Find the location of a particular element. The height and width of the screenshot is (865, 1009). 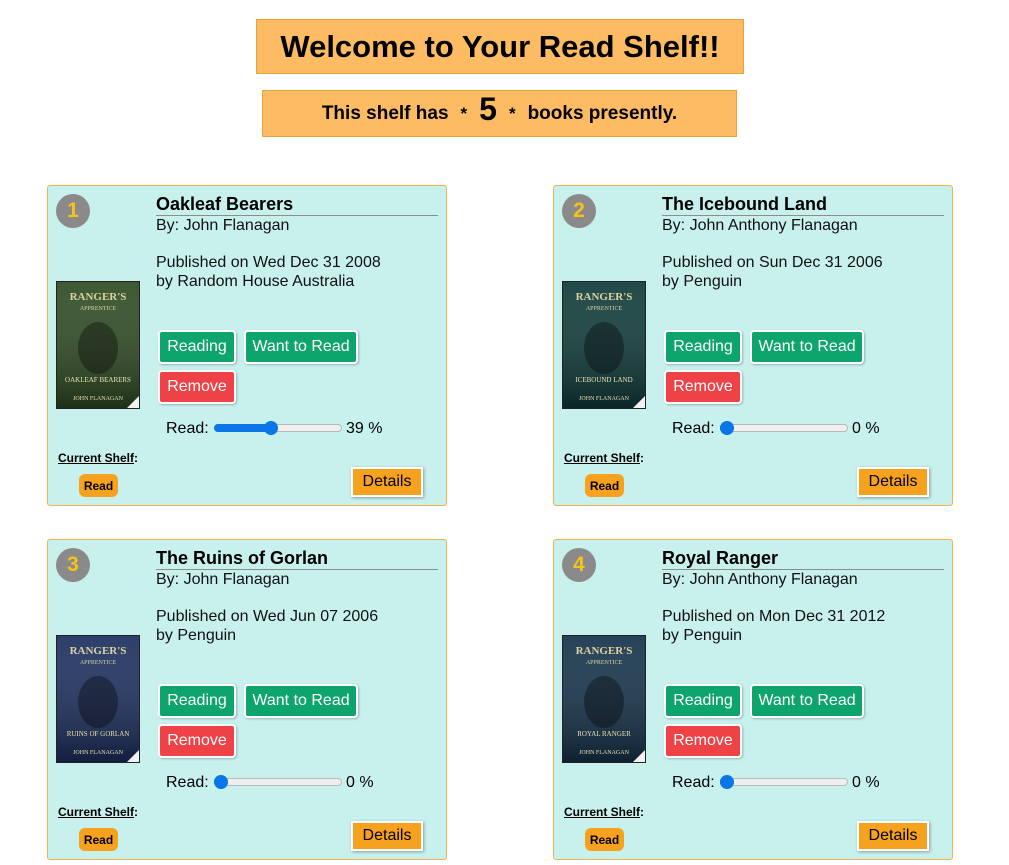

shelf-count-banner: This shelf has * 5 * books presently. is located at coordinates (499, 113).